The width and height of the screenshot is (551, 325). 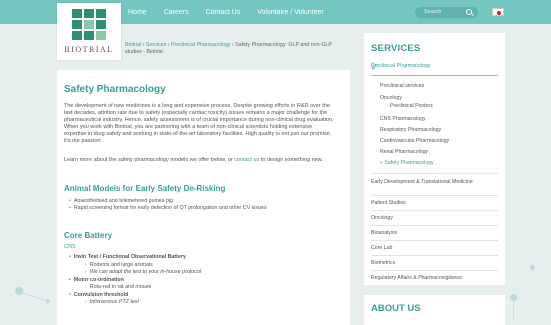 What do you see at coordinates (410, 130) in the screenshot?
I see `sidebar-subitem-respiratory-pharmacology: Respiratory Pharmacology` at bounding box center [410, 130].